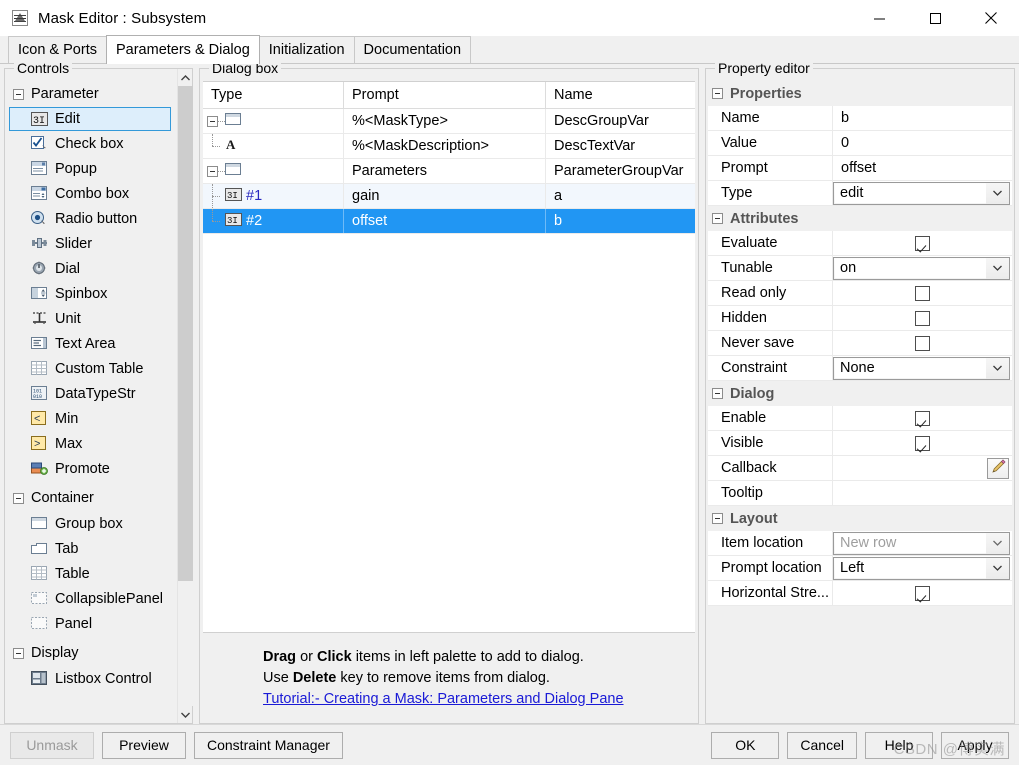 This screenshot has height=765, width=1019. I want to click on palette-item-spinbox: Spinbox, so click(91, 293).